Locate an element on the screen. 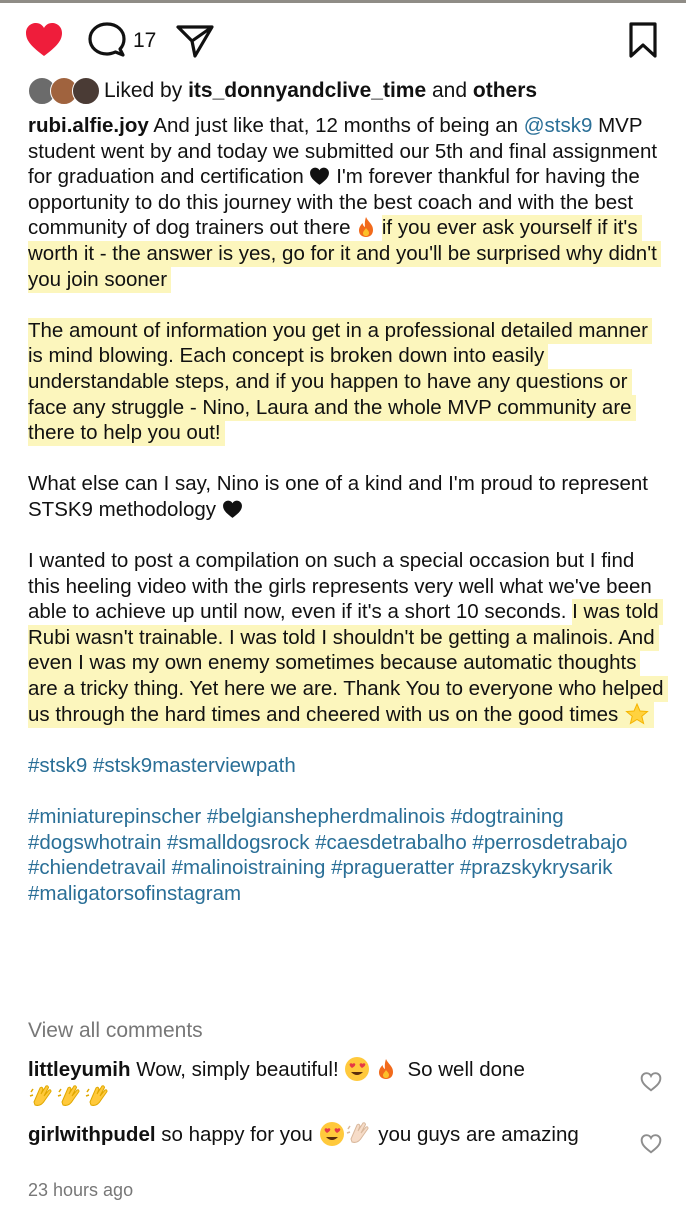 This screenshot has height=1220, width=686. post-timestamp: 23 hours ago is located at coordinates (81, 1190).